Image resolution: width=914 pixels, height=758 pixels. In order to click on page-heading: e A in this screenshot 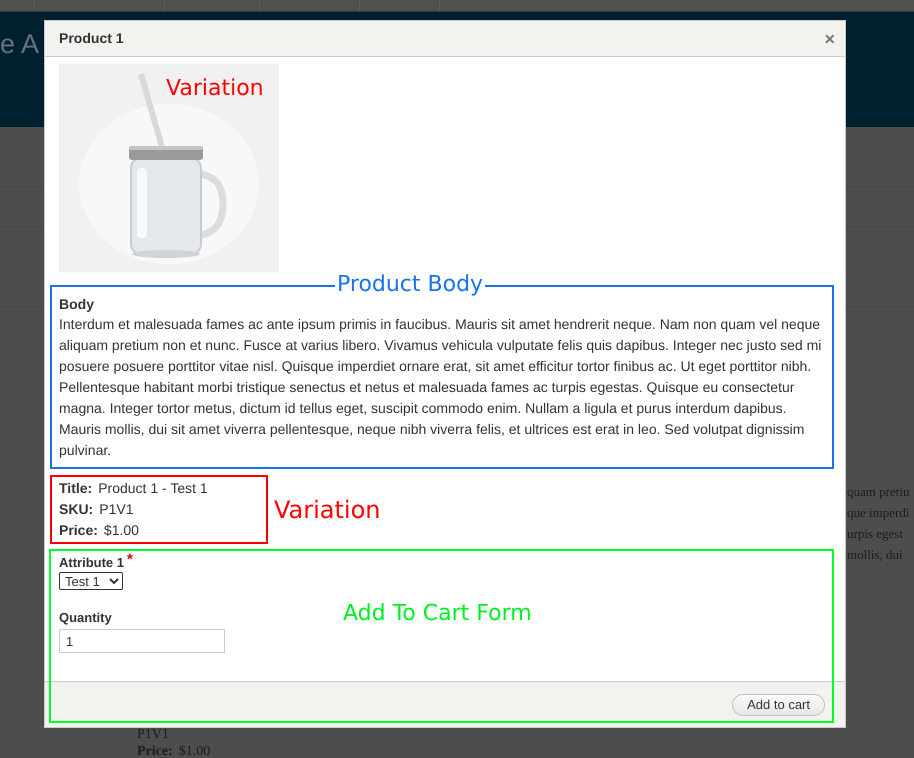, I will do `click(20, 44)`.